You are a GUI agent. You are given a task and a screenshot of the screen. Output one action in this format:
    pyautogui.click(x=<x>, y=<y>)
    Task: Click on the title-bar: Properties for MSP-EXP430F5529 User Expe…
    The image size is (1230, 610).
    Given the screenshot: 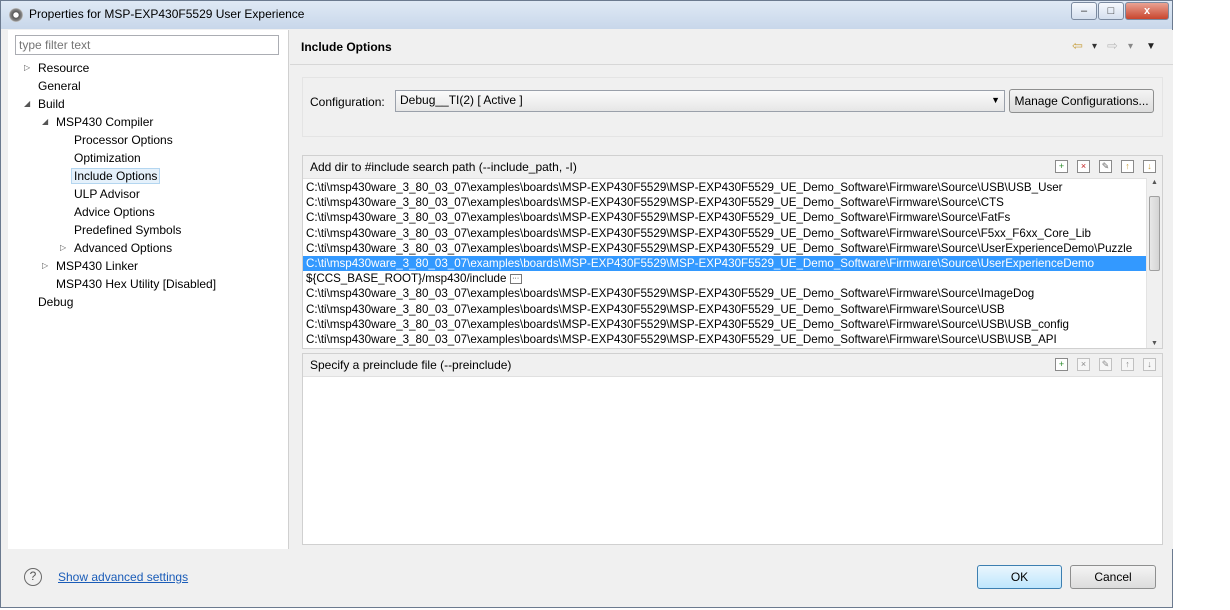 What is the action you would take?
    pyautogui.click(x=586, y=15)
    